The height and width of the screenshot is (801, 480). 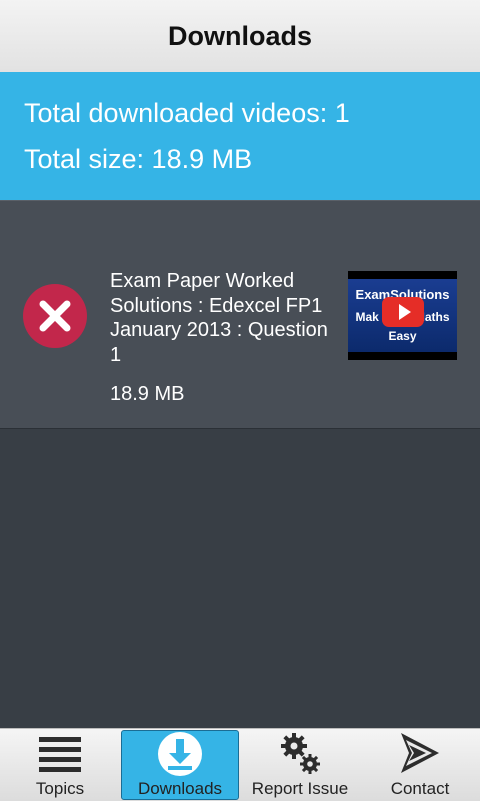 I want to click on tab-label: Report Issue, so click(x=300, y=788).